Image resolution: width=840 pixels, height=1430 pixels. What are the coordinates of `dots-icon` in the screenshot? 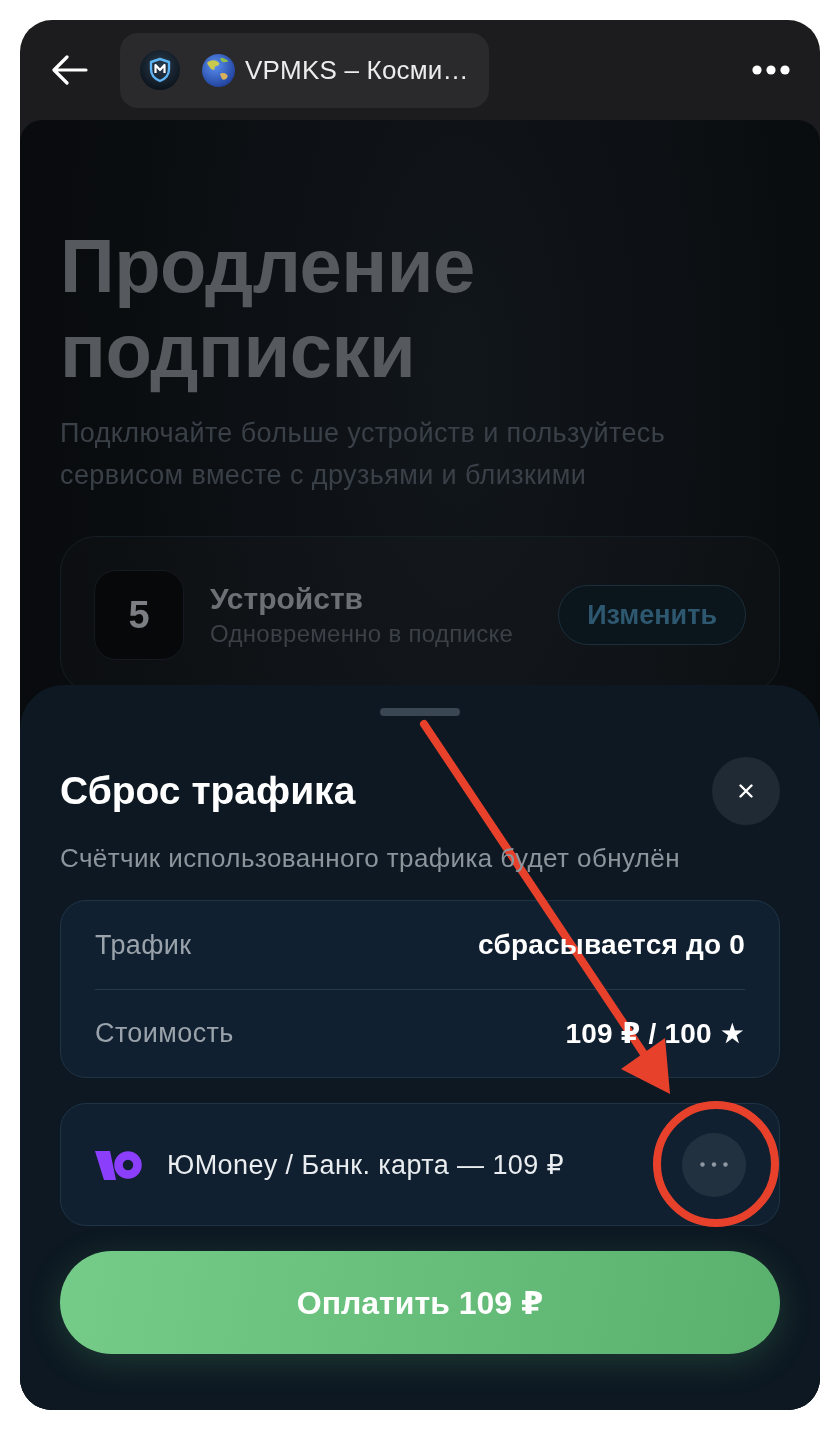 It's located at (714, 1164).